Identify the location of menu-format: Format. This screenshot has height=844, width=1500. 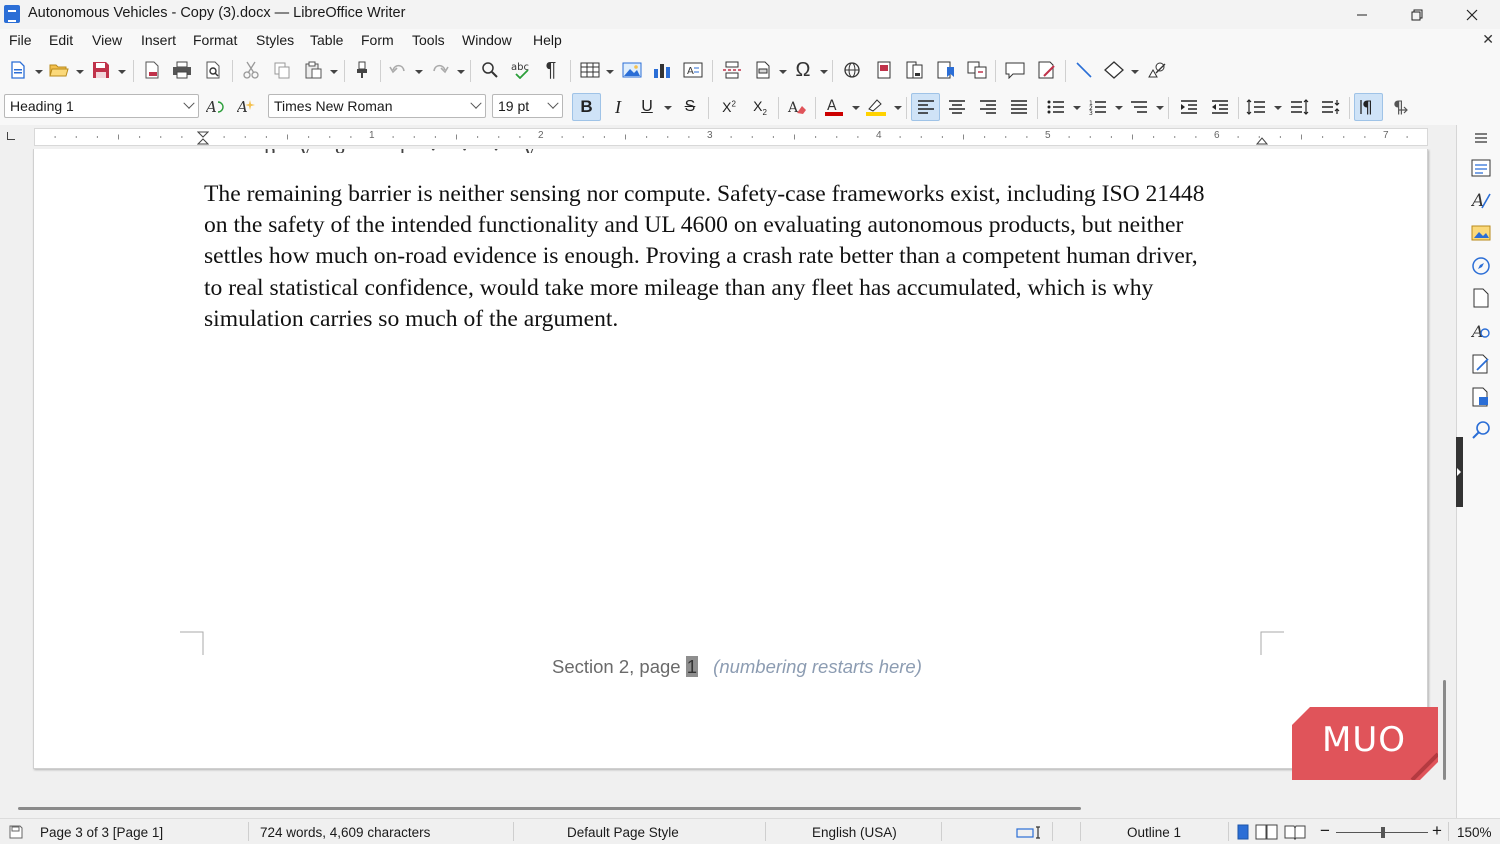
(215, 40).